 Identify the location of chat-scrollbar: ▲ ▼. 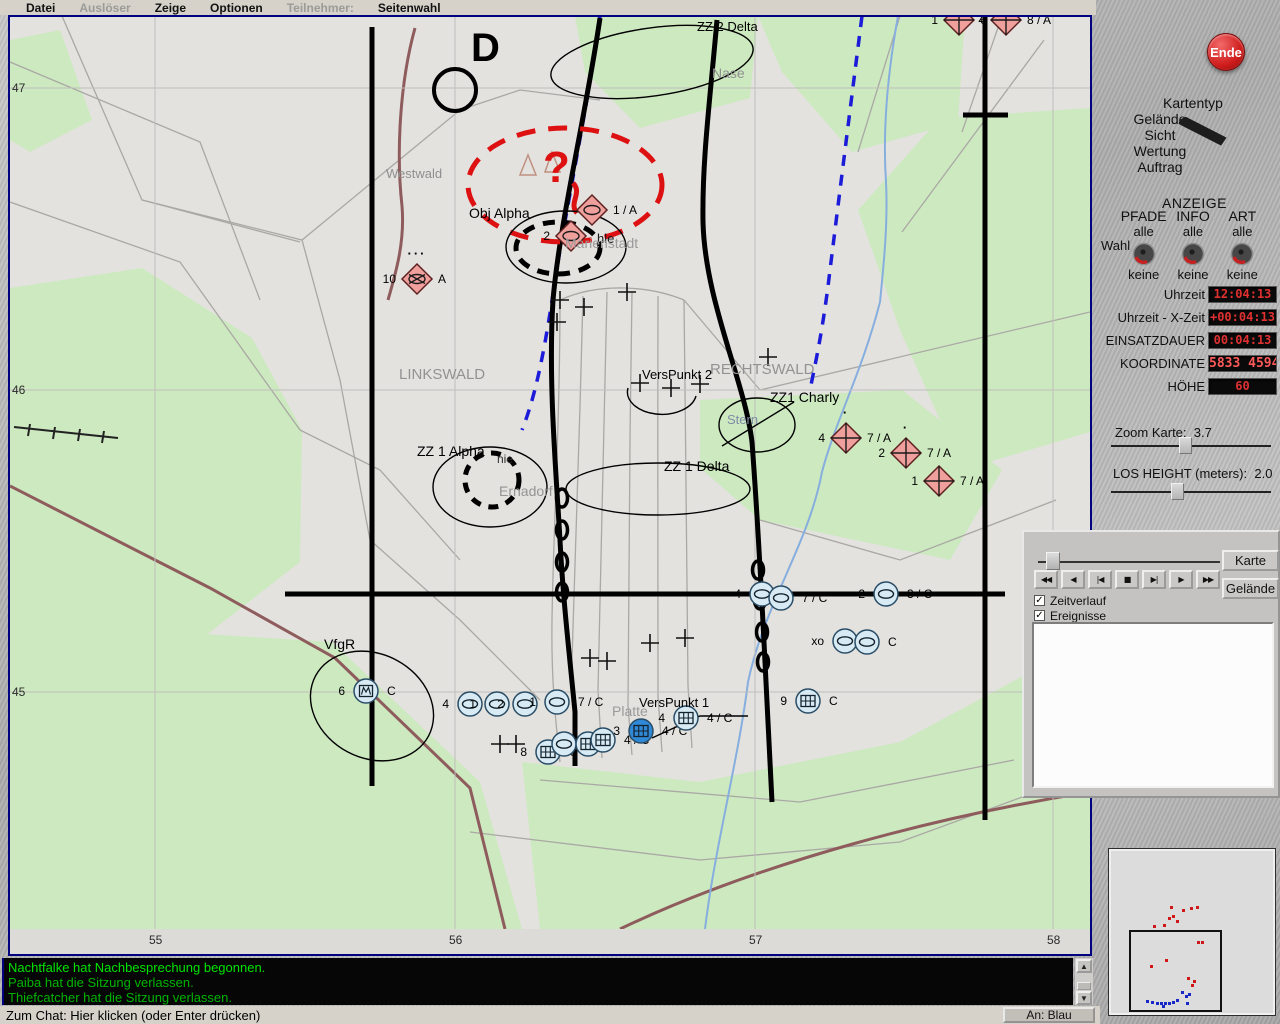
(1084, 981).